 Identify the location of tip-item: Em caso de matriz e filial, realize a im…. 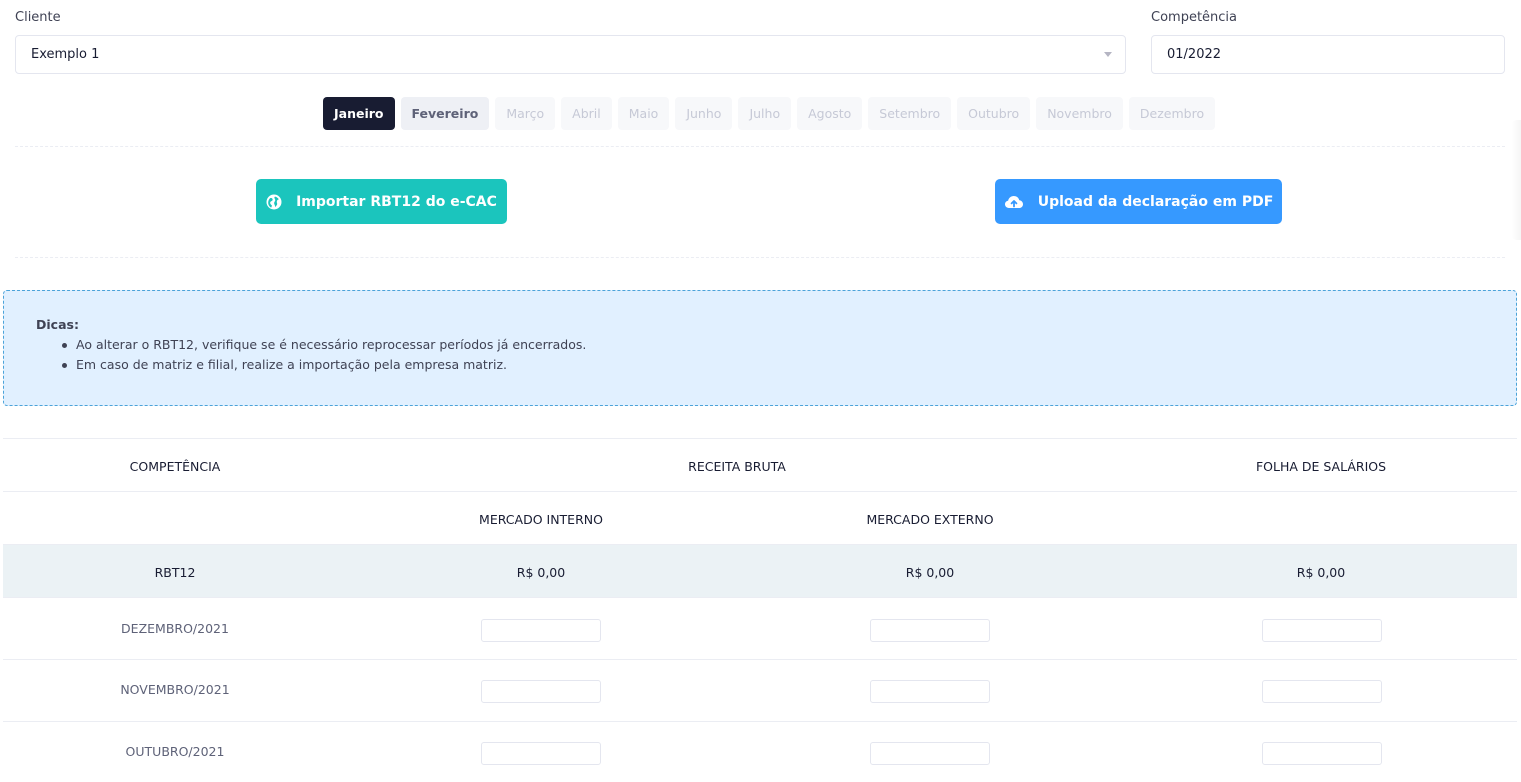
(773, 365).